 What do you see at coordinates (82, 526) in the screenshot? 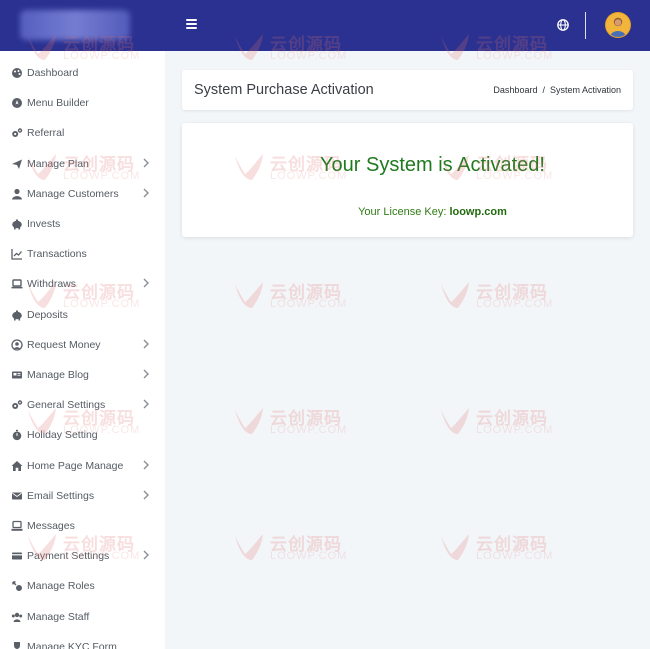
I see `sidebar-item-messages: Messages` at bounding box center [82, 526].